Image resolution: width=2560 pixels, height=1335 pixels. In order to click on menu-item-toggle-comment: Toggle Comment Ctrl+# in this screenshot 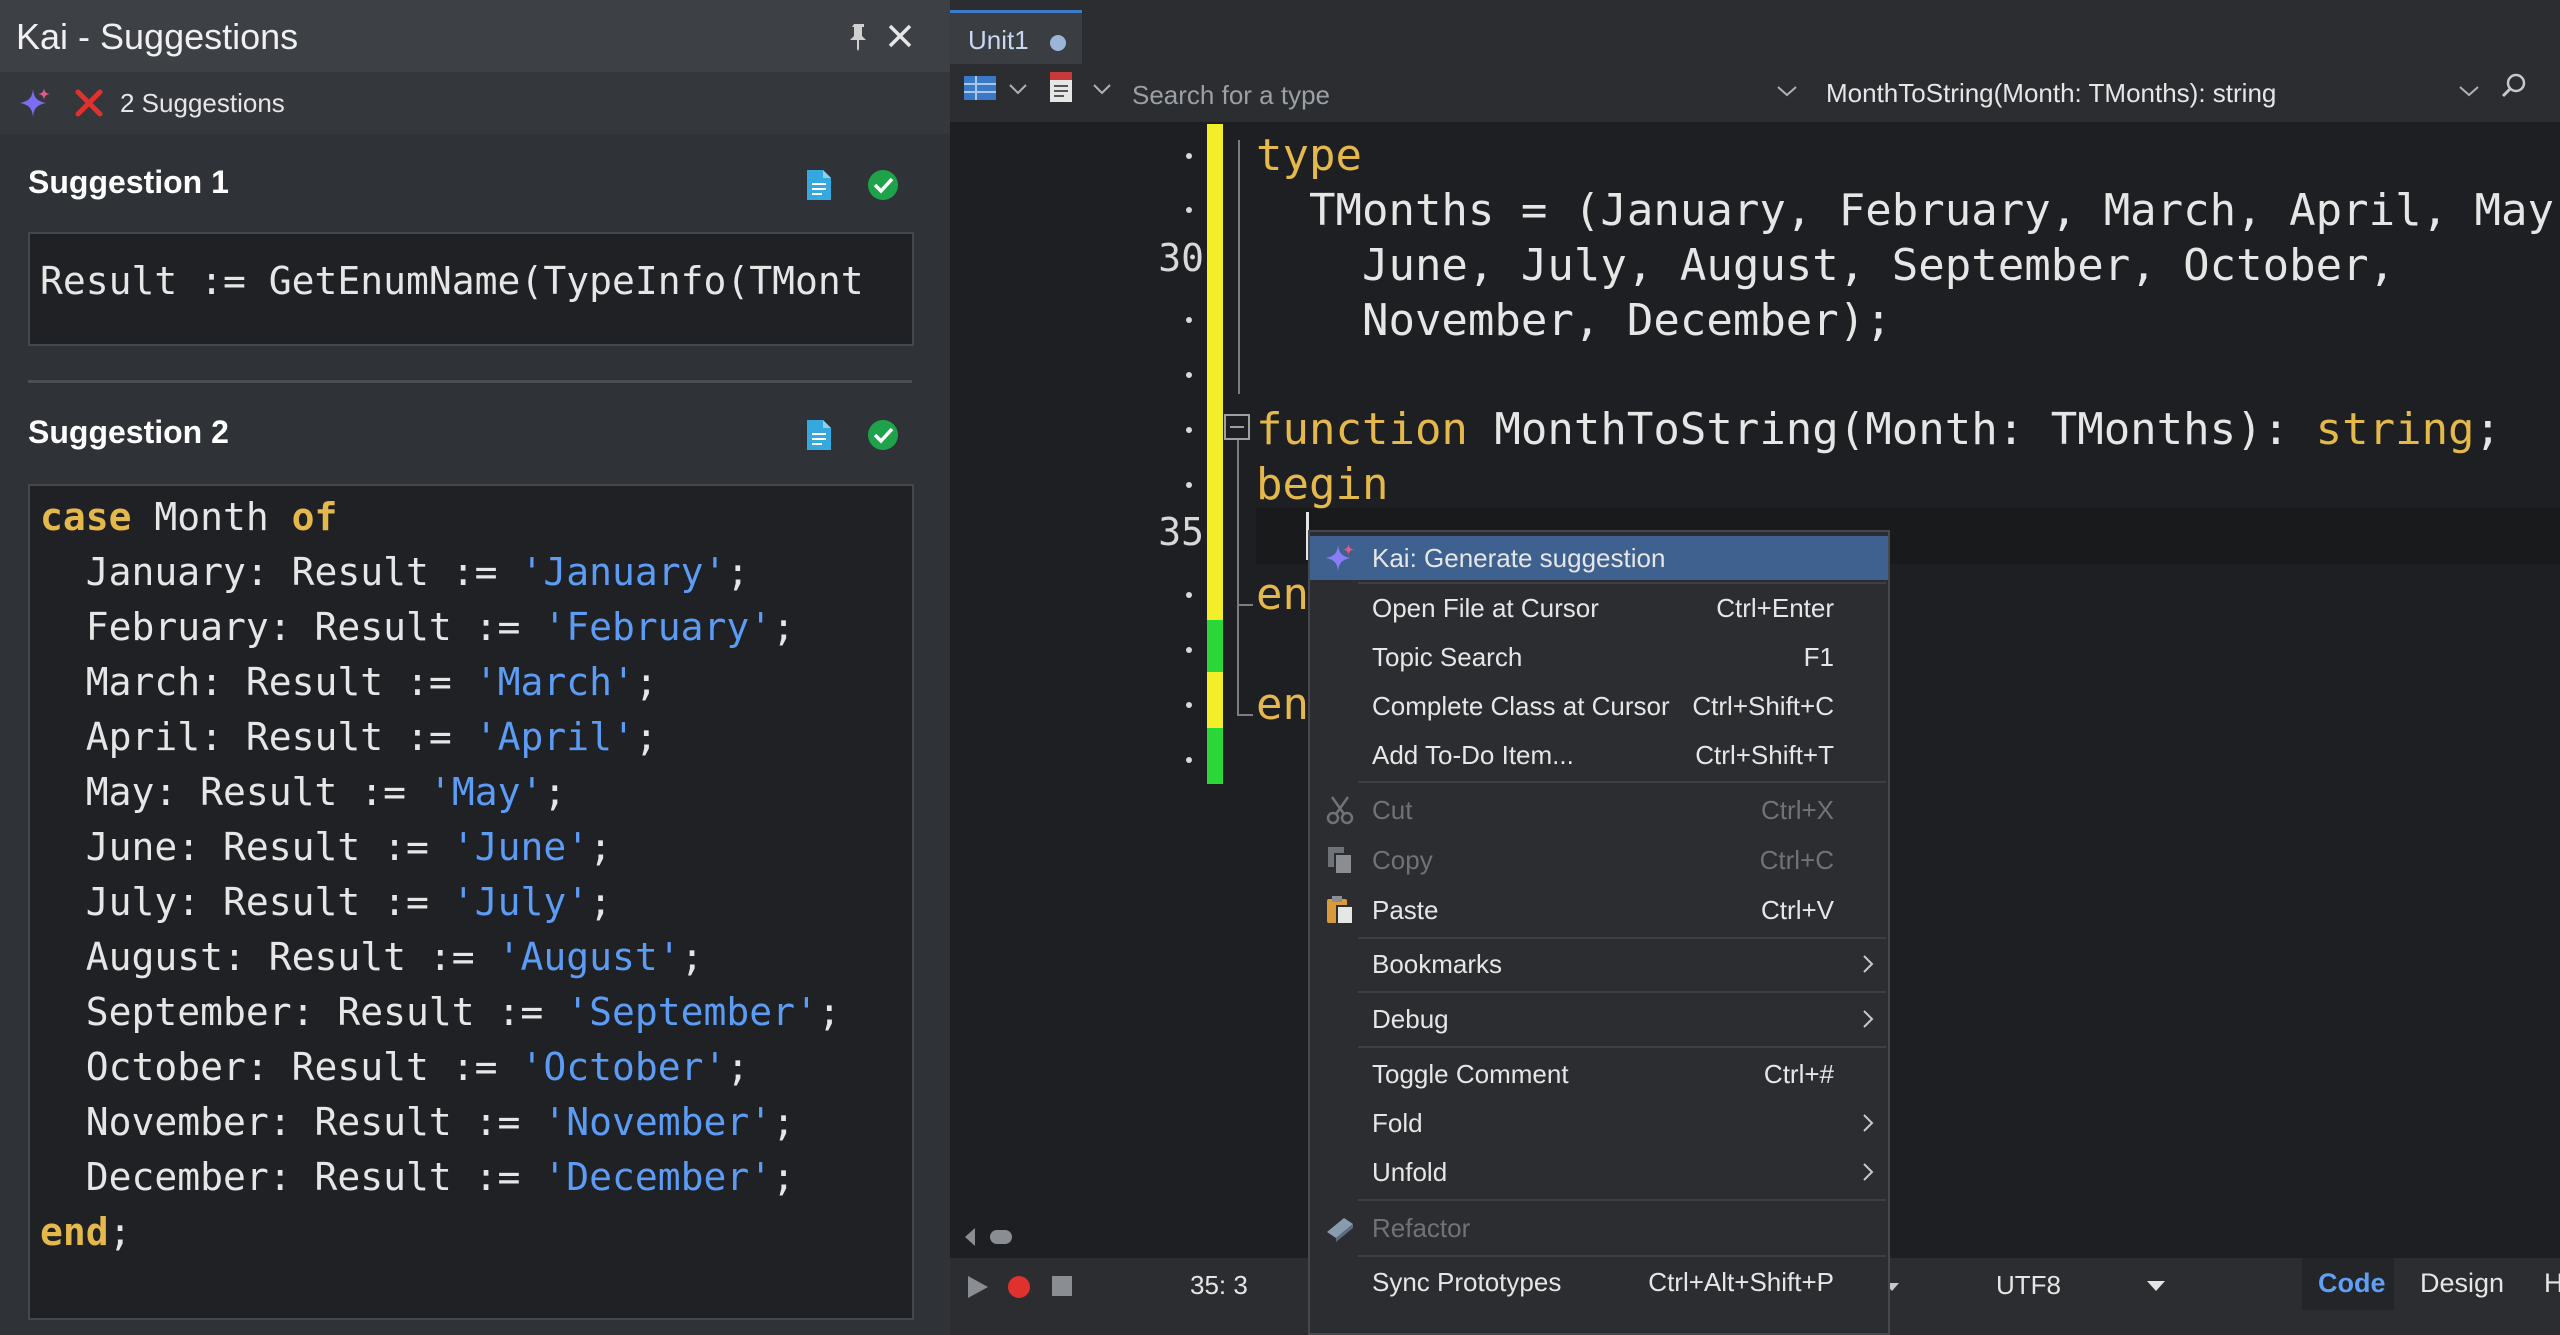, I will do `click(1599, 1074)`.